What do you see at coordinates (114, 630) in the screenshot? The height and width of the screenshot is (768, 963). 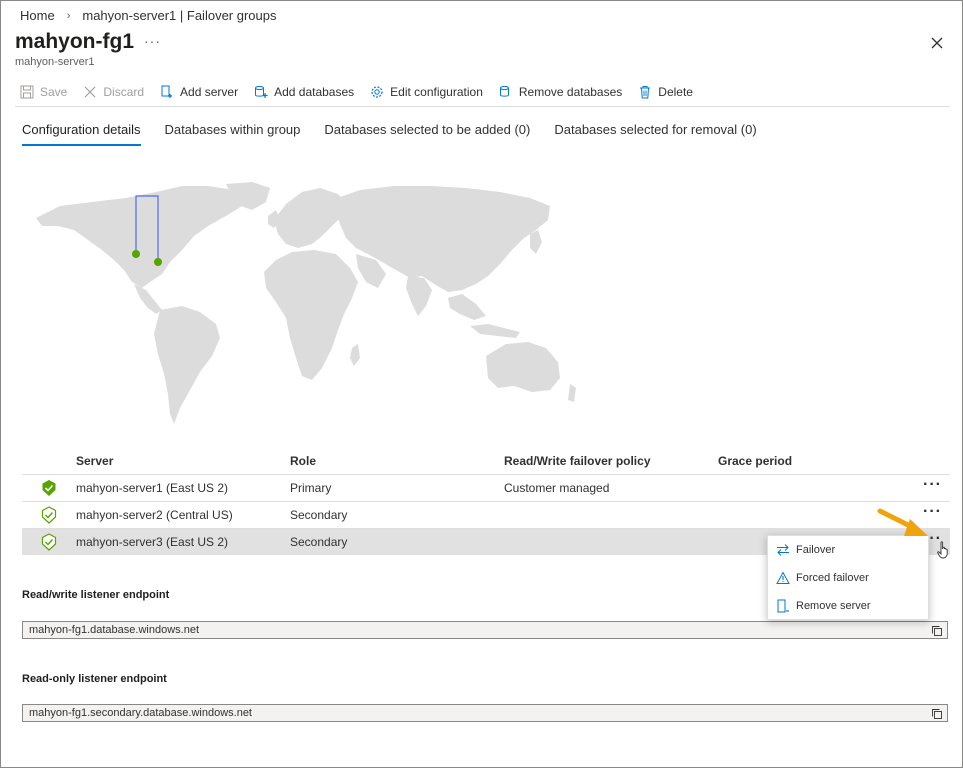 I see `rw-endpoint-value: mahyon-fg1.database.windows.net` at bounding box center [114, 630].